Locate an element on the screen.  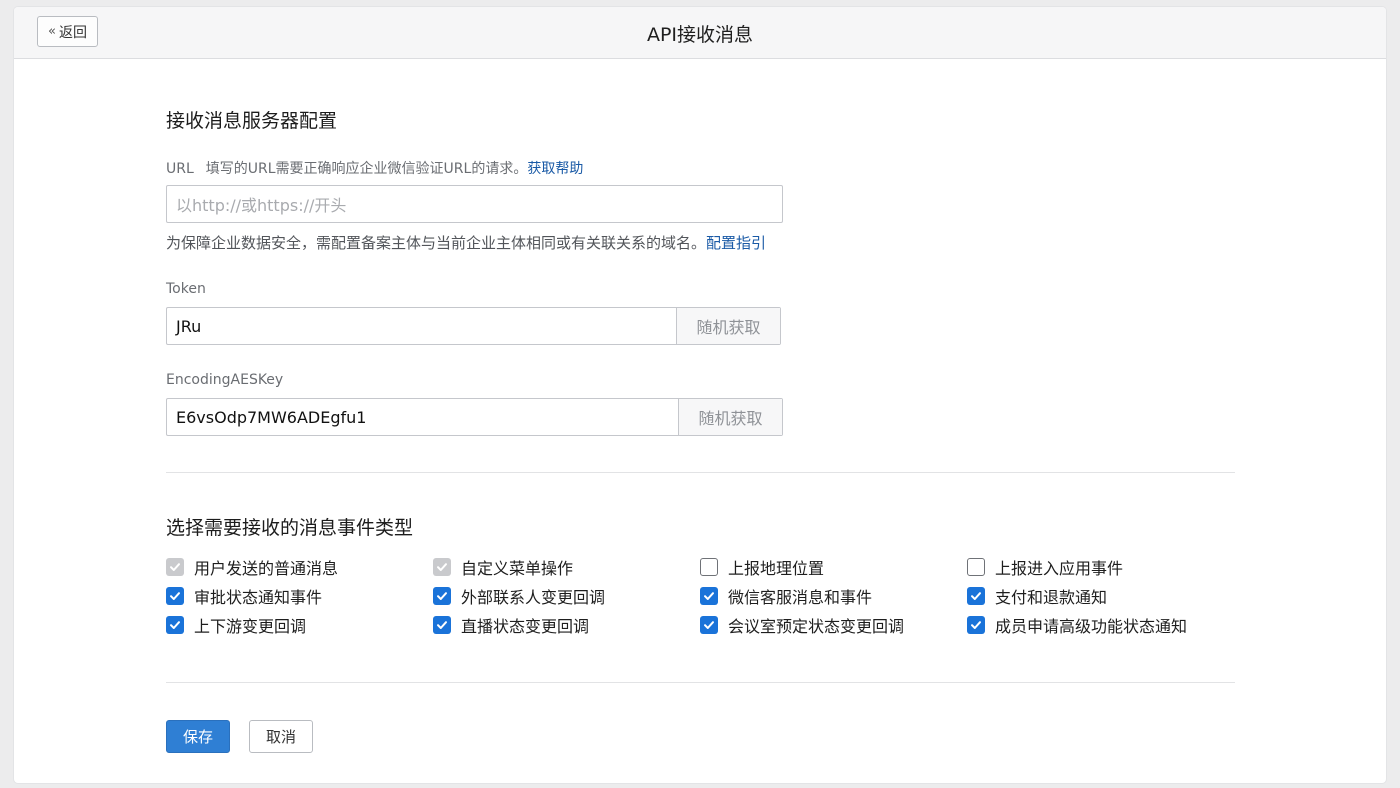
event-checkbox-item: 成员申请高级功能状态通知 is located at coordinates (1100, 625).